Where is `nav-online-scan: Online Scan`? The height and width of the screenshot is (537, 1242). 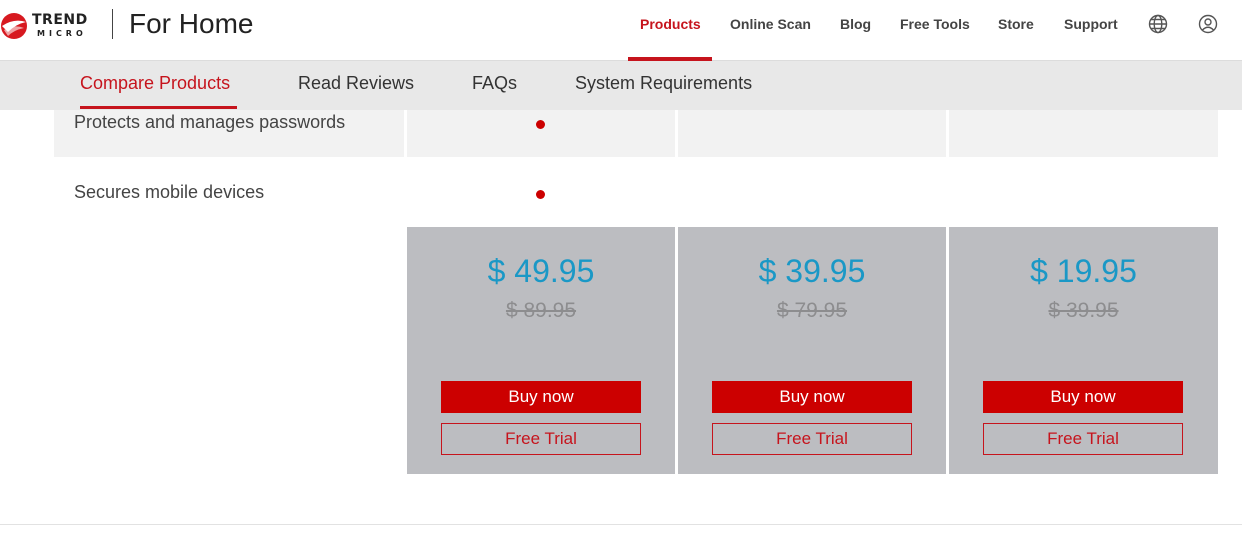
nav-online-scan: Online Scan is located at coordinates (770, 24).